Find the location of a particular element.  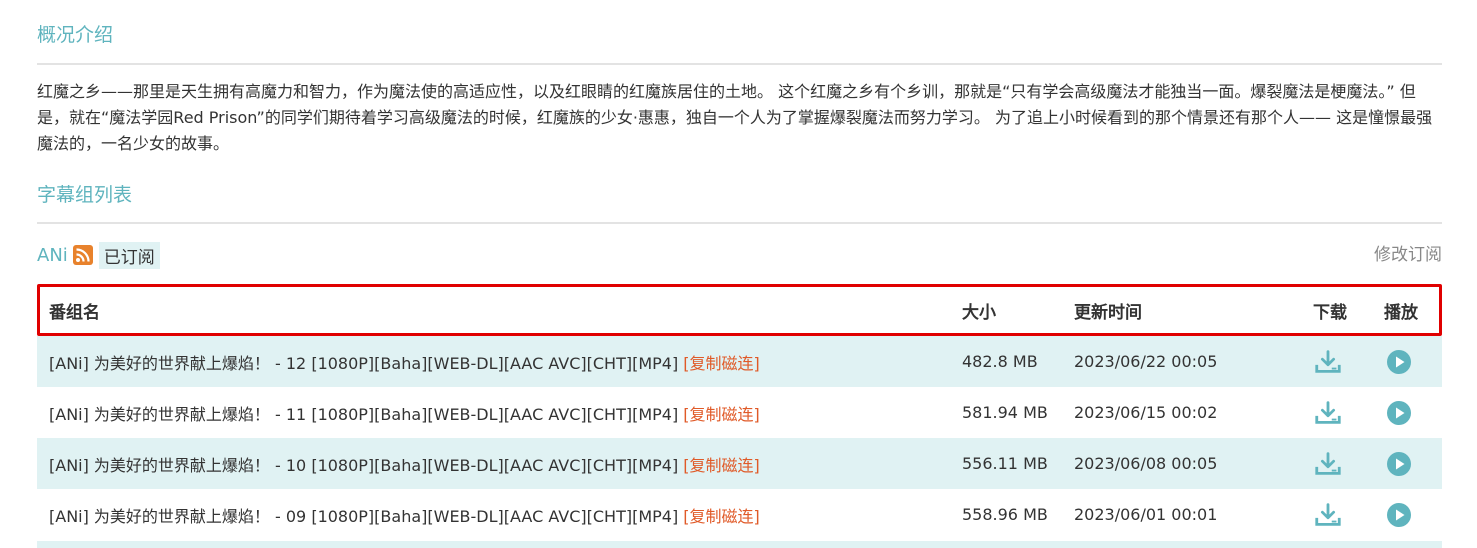

group-header: ANi 已订阅 is located at coordinates (98, 255).